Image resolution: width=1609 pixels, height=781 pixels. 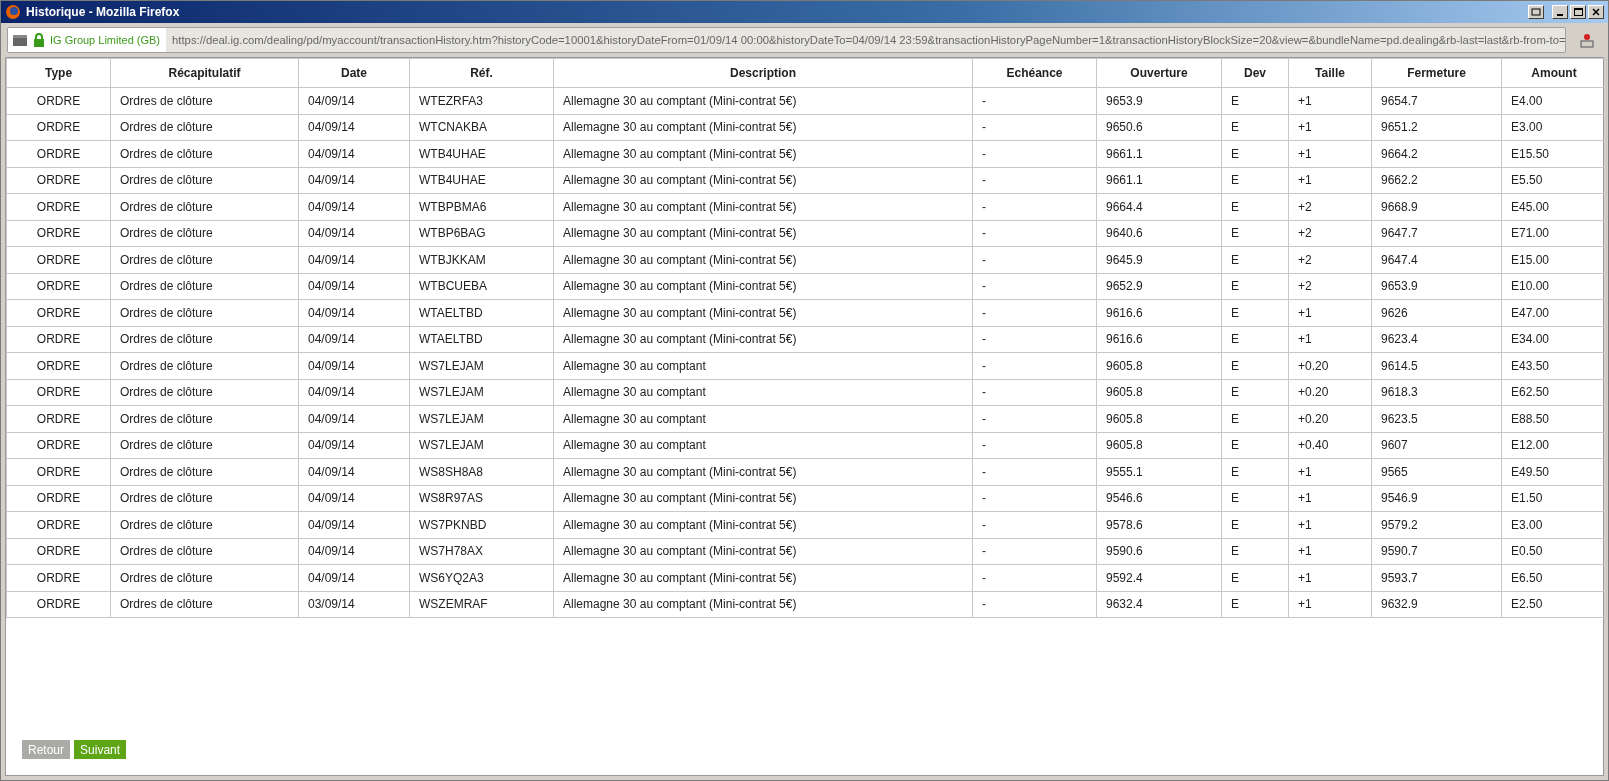 What do you see at coordinates (1436, 206) in the screenshot?
I see `table-cell: 9668.9` at bounding box center [1436, 206].